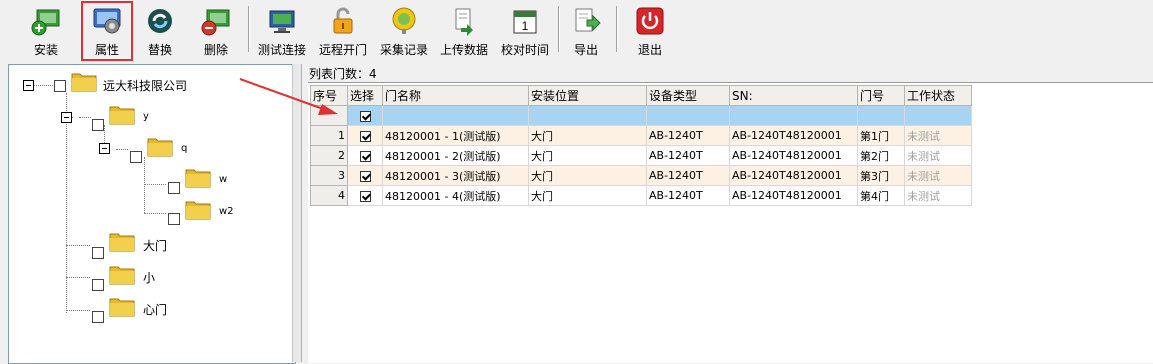 The height and width of the screenshot is (364, 1153). I want to click on col-header-sn: SN:, so click(793, 95).